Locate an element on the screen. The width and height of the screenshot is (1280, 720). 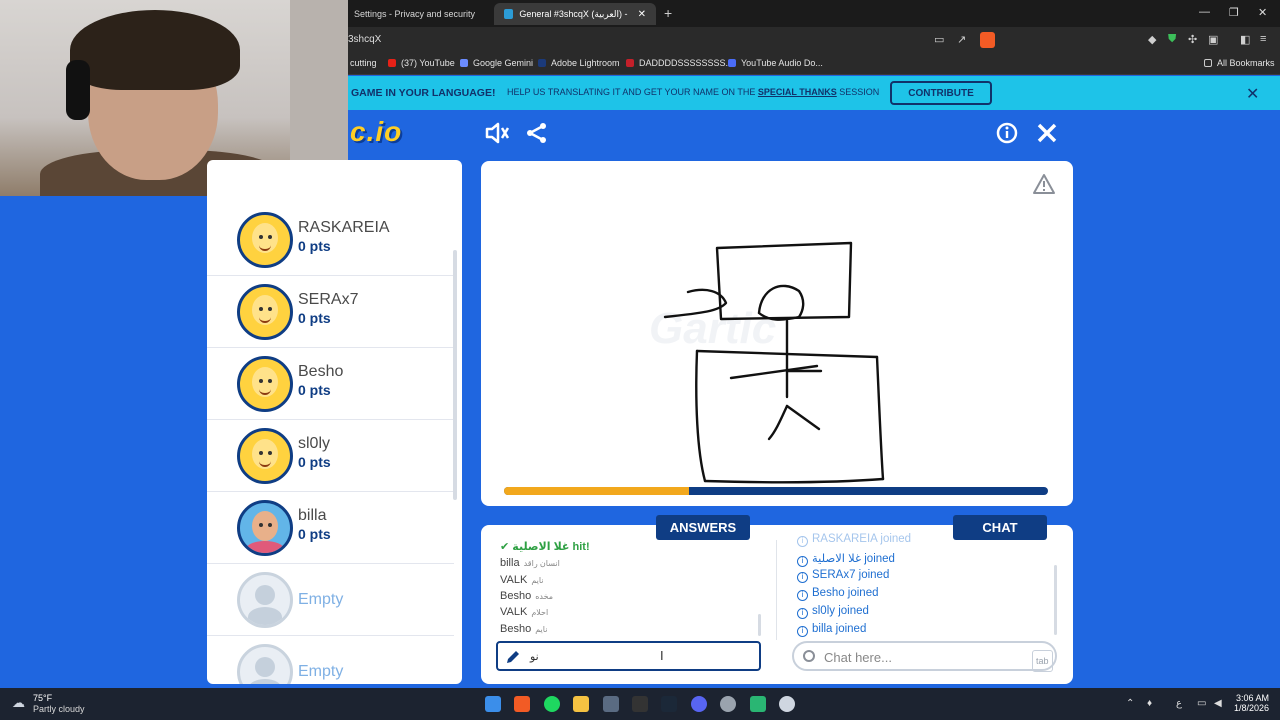
youtube-icon is located at coordinates (392, 63).